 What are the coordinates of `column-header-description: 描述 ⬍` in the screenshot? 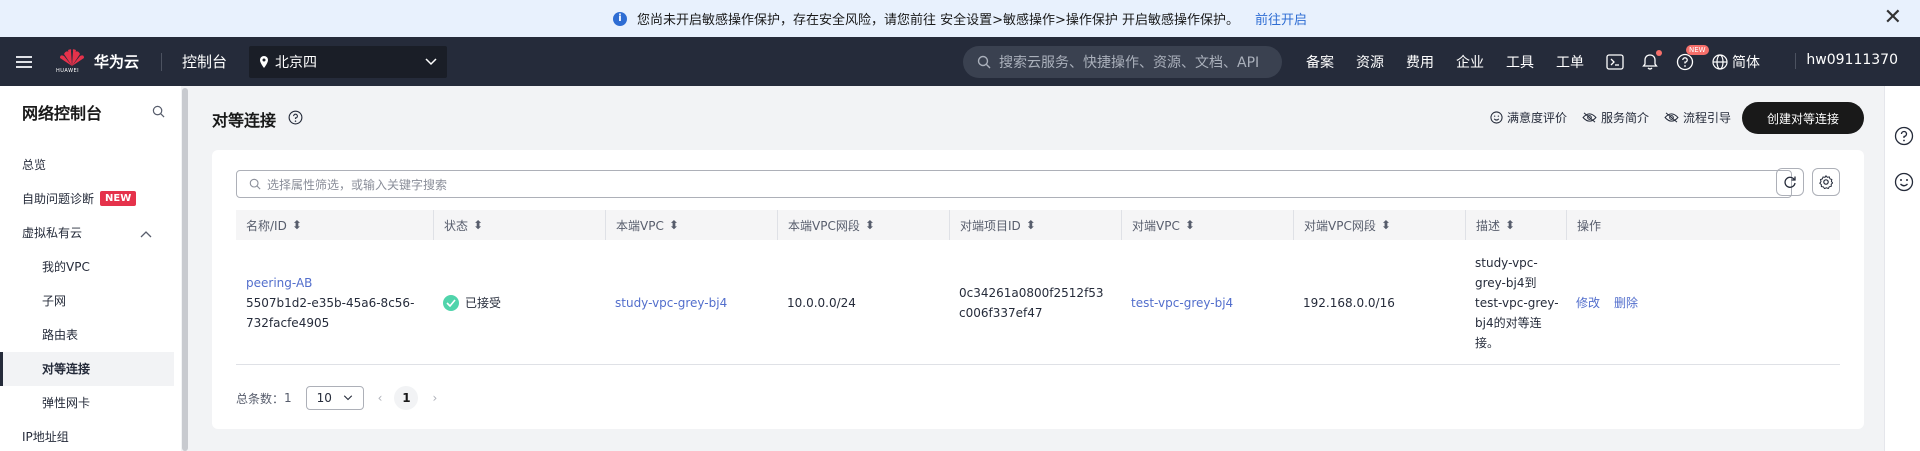 It's located at (1515, 225).